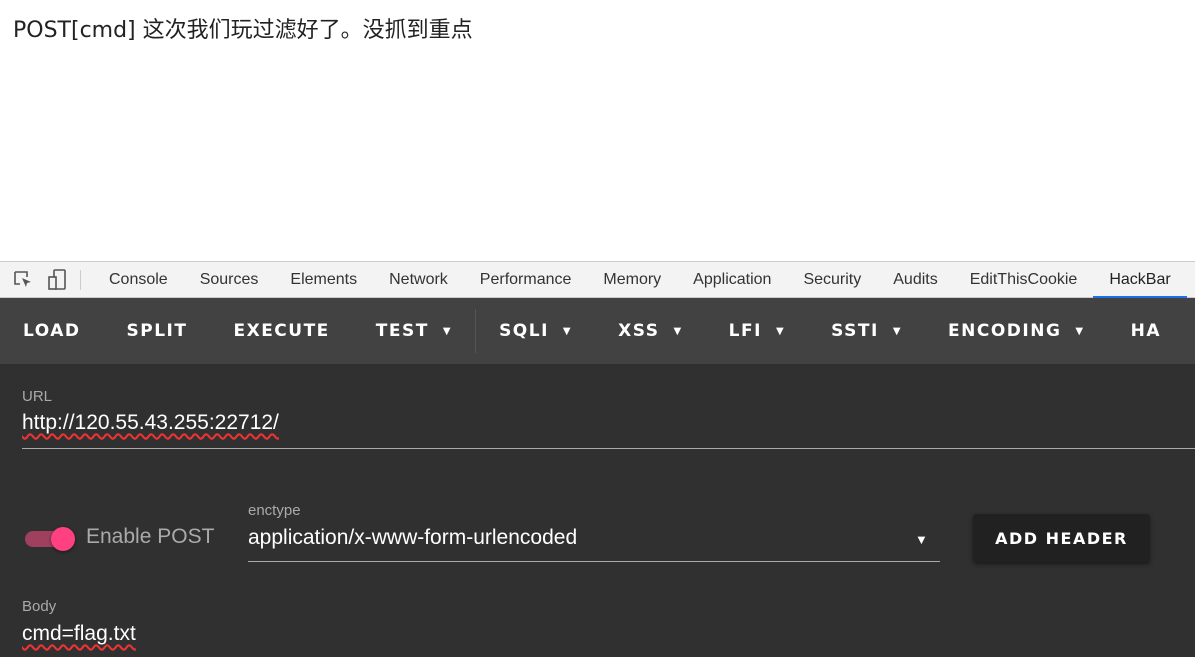 The image size is (1195, 657). I want to click on tab-security: Security, so click(832, 280).